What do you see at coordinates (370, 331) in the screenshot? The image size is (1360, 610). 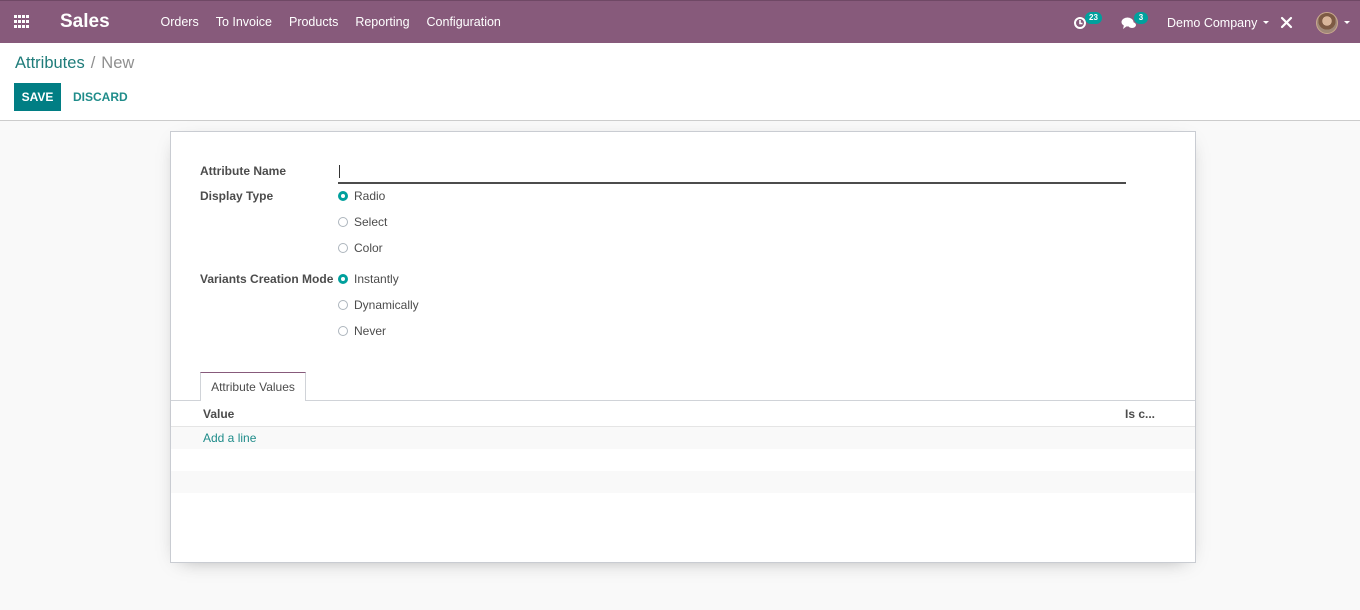 I see `radio-label: Never` at bounding box center [370, 331].